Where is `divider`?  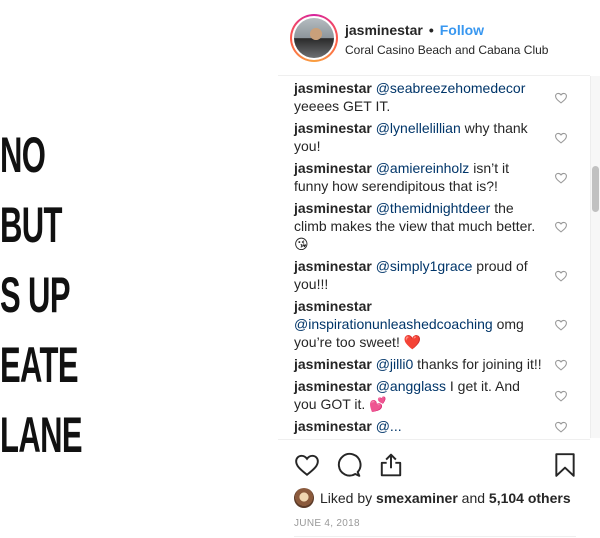 divider is located at coordinates (435, 536).